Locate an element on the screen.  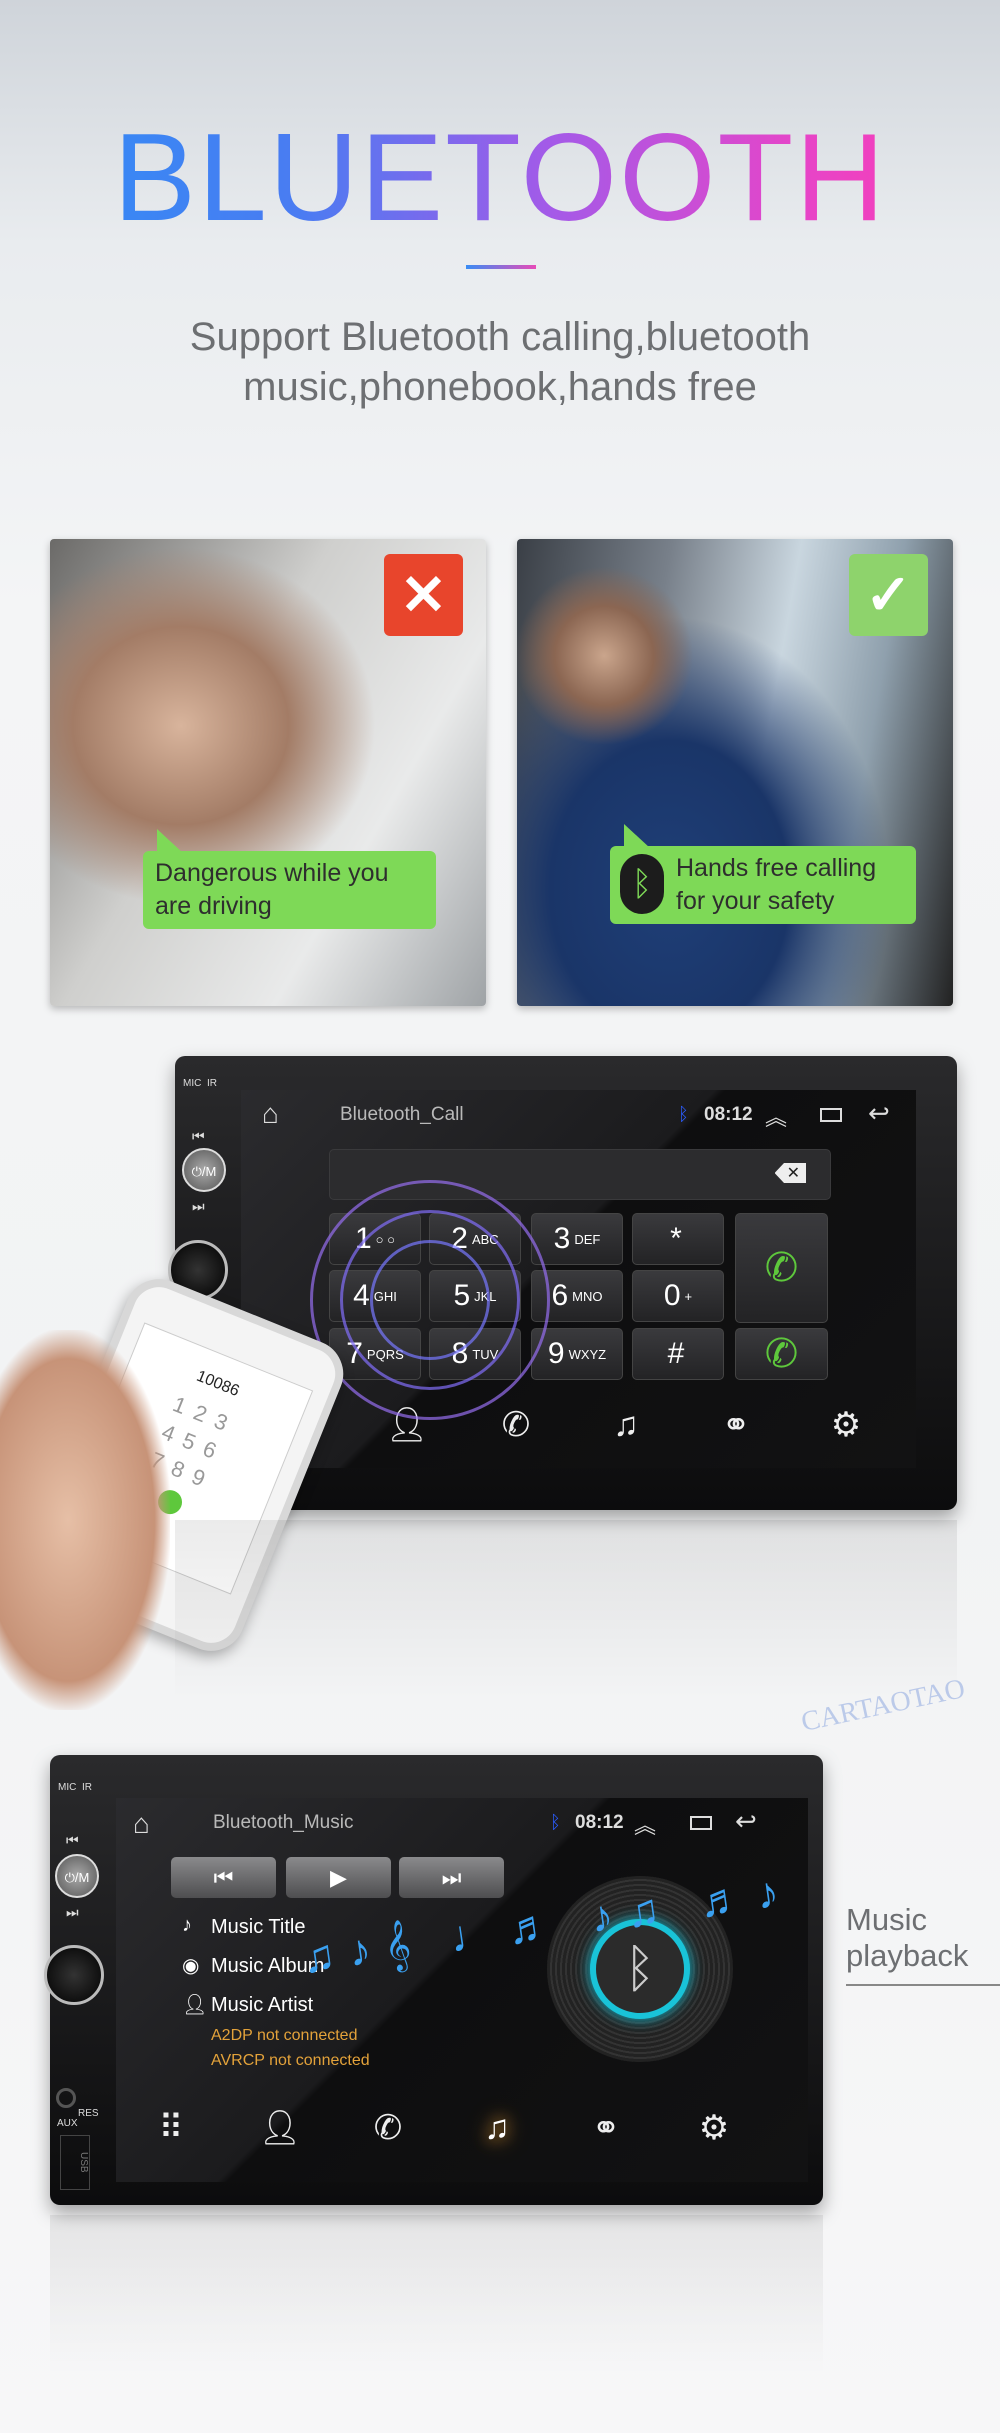
cross-icon: ✕ is located at coordinates (423, 595).